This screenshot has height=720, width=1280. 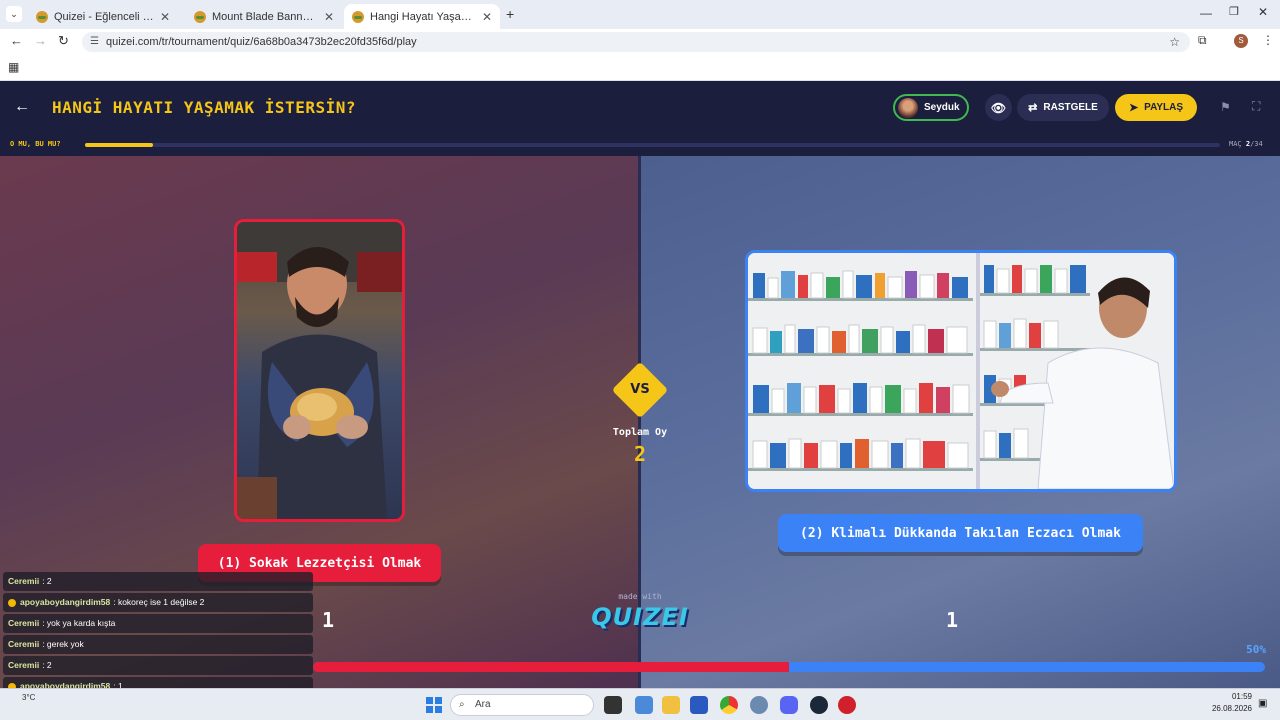 I want to click on app-red-icon, so click(x=847, y=705).